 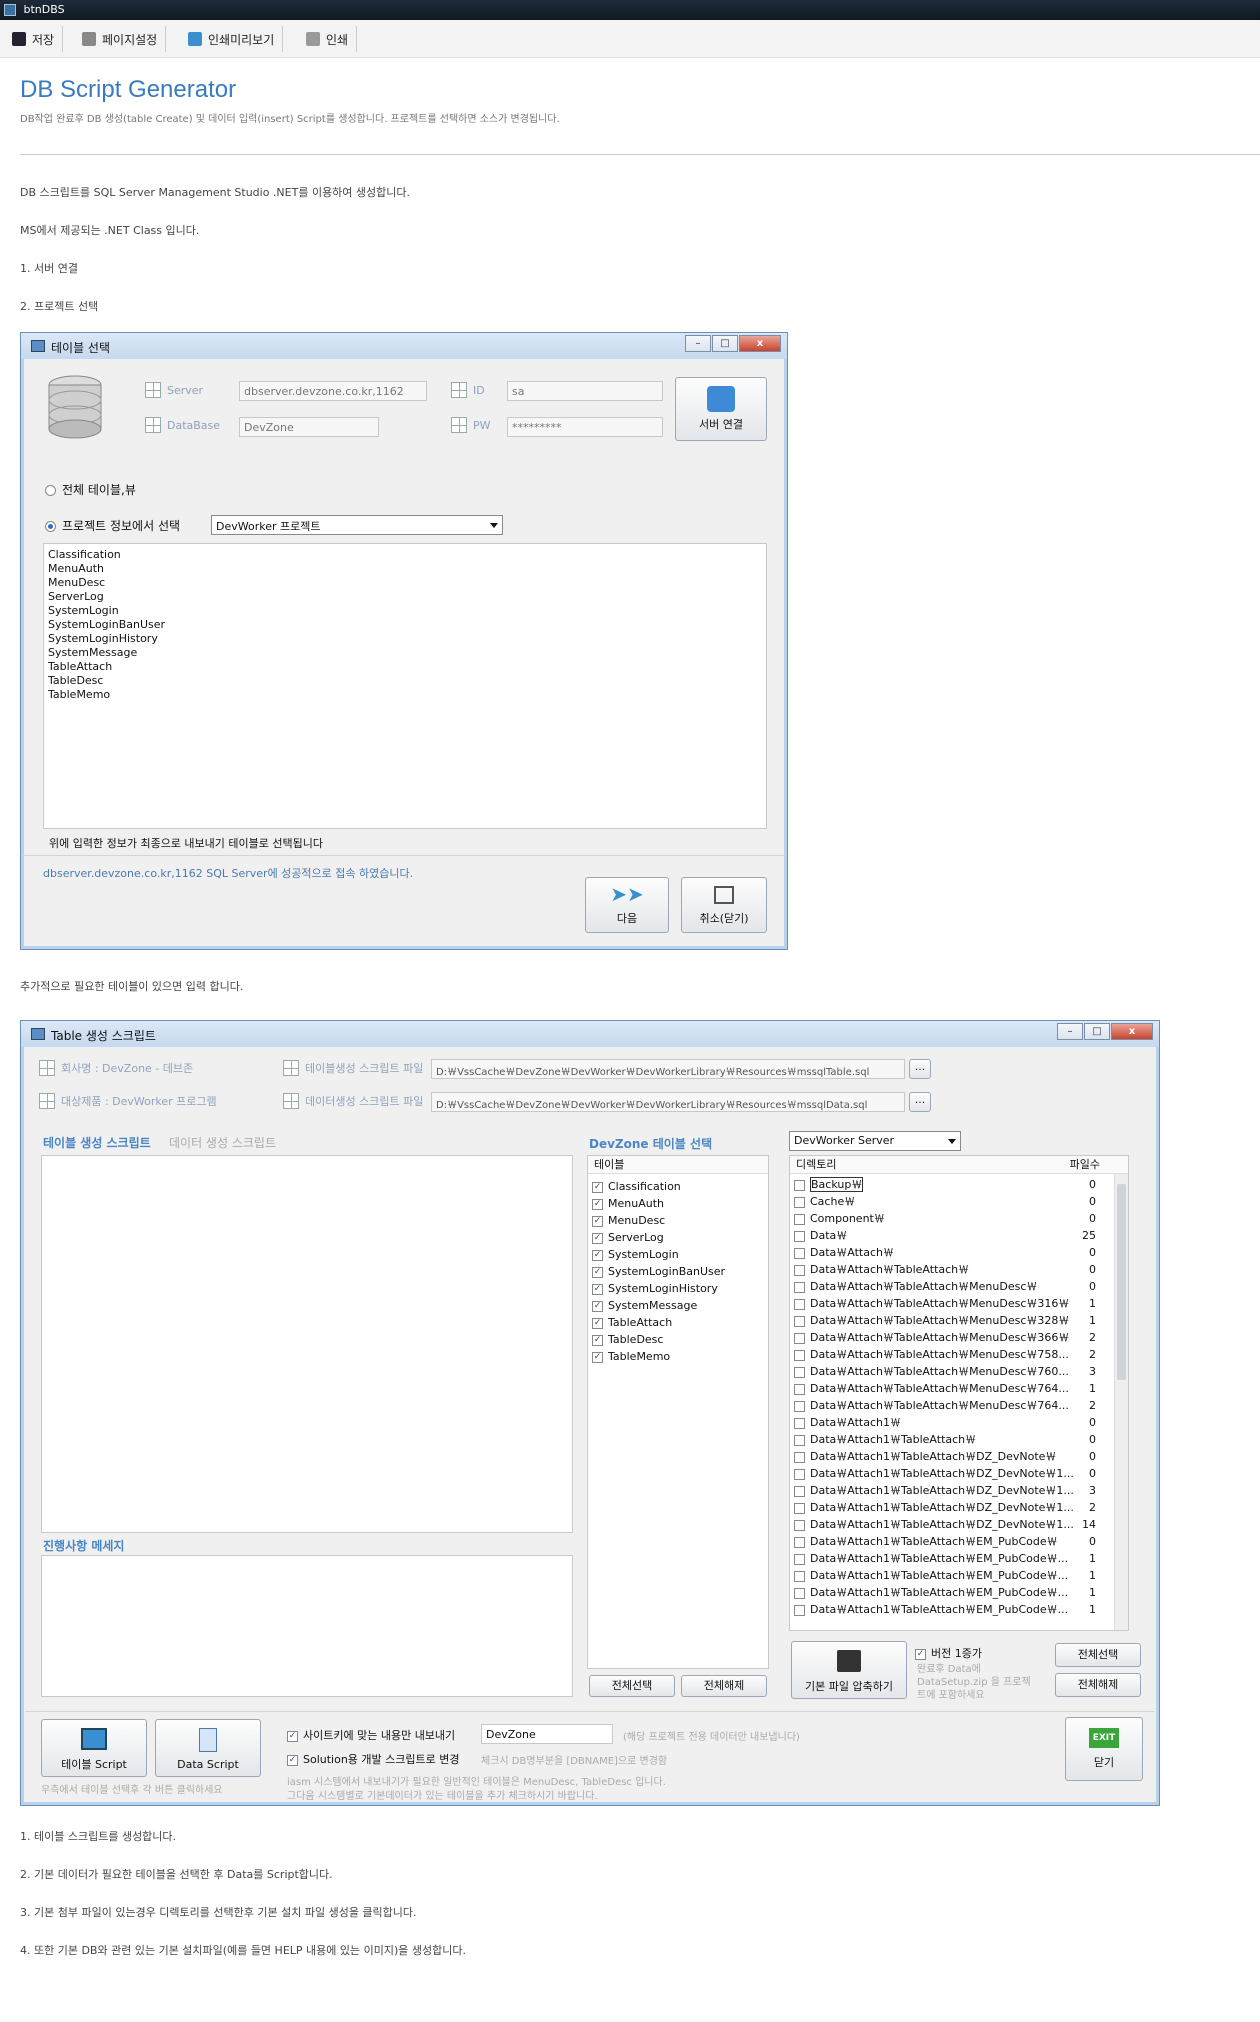 What do you see at coordinates (632, 1686) in the screenshot?
I see `select-all-tables-button: 전체선택` at bounding box center [632, 1686].